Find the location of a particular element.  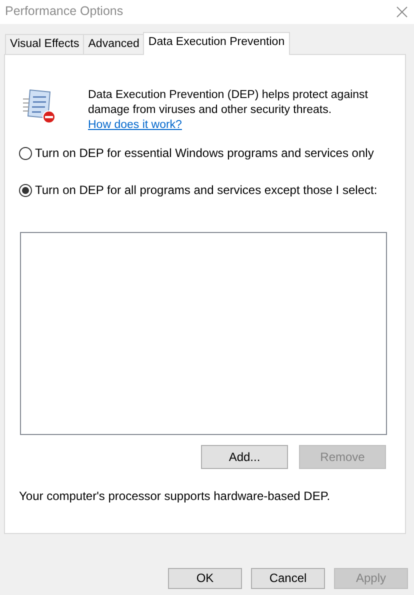

description-text: Data Execution Prevention (DEP) helps protect against damage from viruses and other security threats. How does it work? is located at coordinates (228, 110).